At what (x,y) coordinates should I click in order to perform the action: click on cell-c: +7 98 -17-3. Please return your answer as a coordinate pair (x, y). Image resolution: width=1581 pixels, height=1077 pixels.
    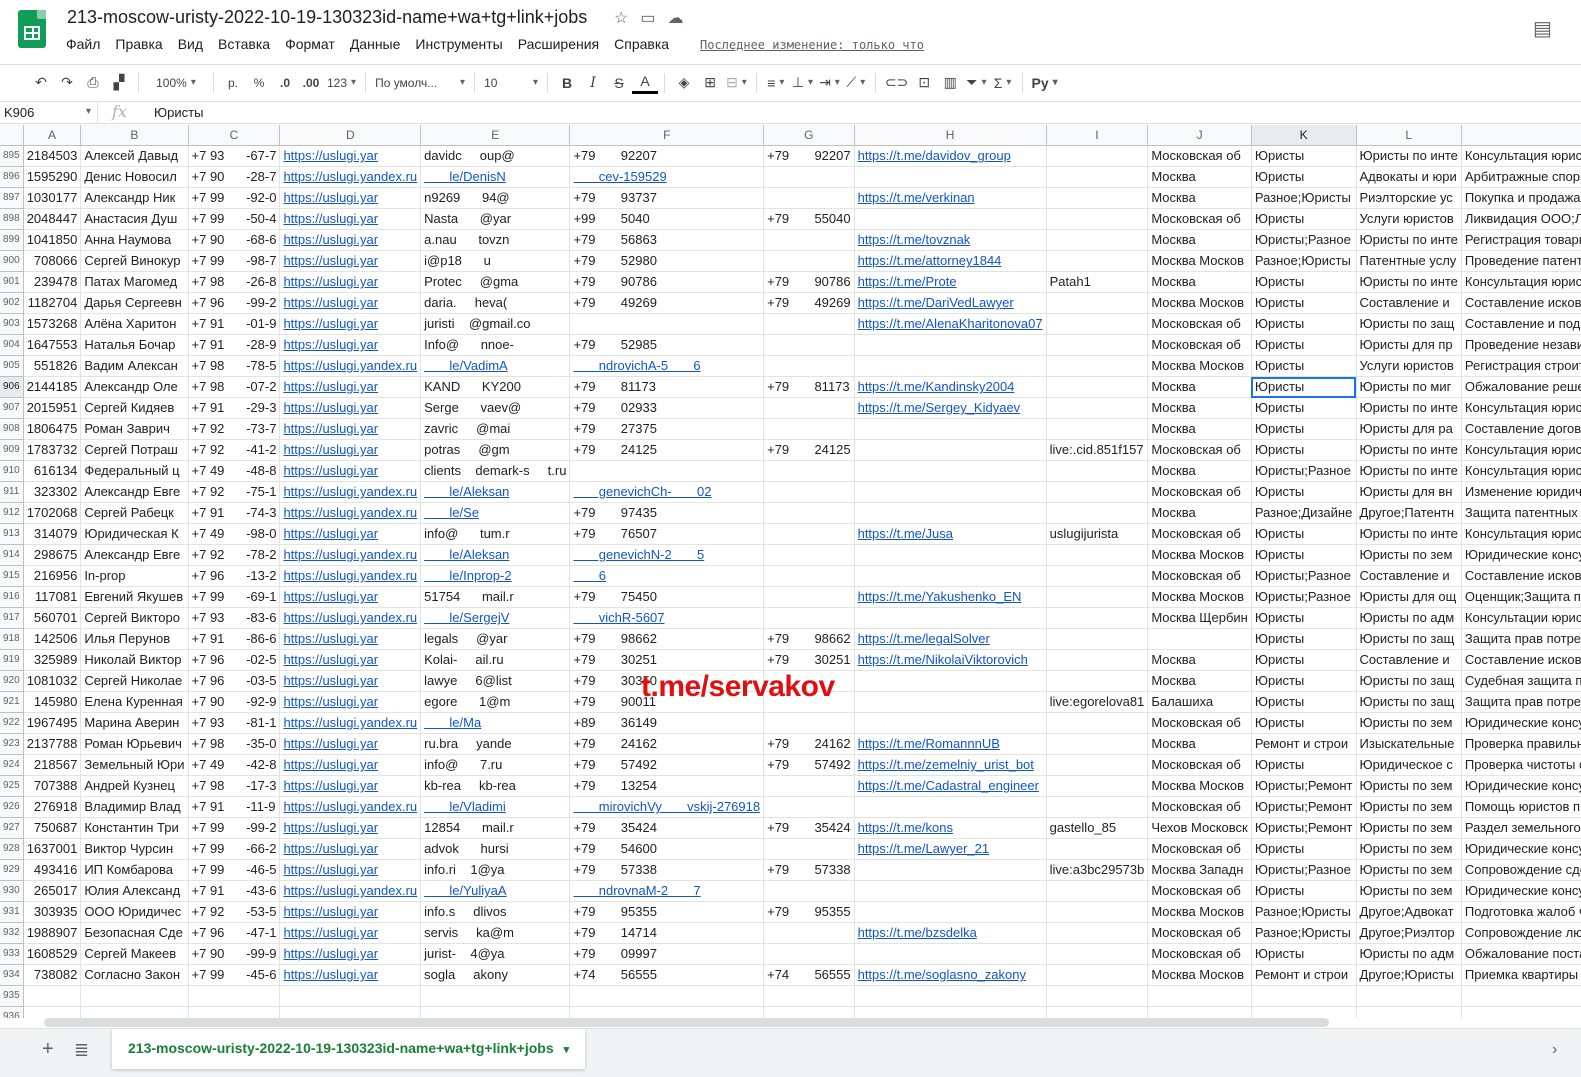
    Looking at the image, I should click on (234, 786).